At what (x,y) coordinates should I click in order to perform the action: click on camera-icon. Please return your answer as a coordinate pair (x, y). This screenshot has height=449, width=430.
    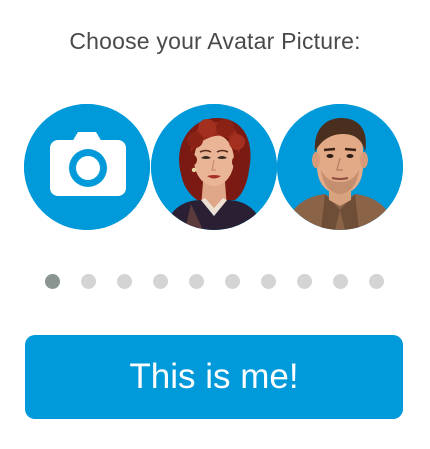
    Looking at the image, I should click on (87, 167).